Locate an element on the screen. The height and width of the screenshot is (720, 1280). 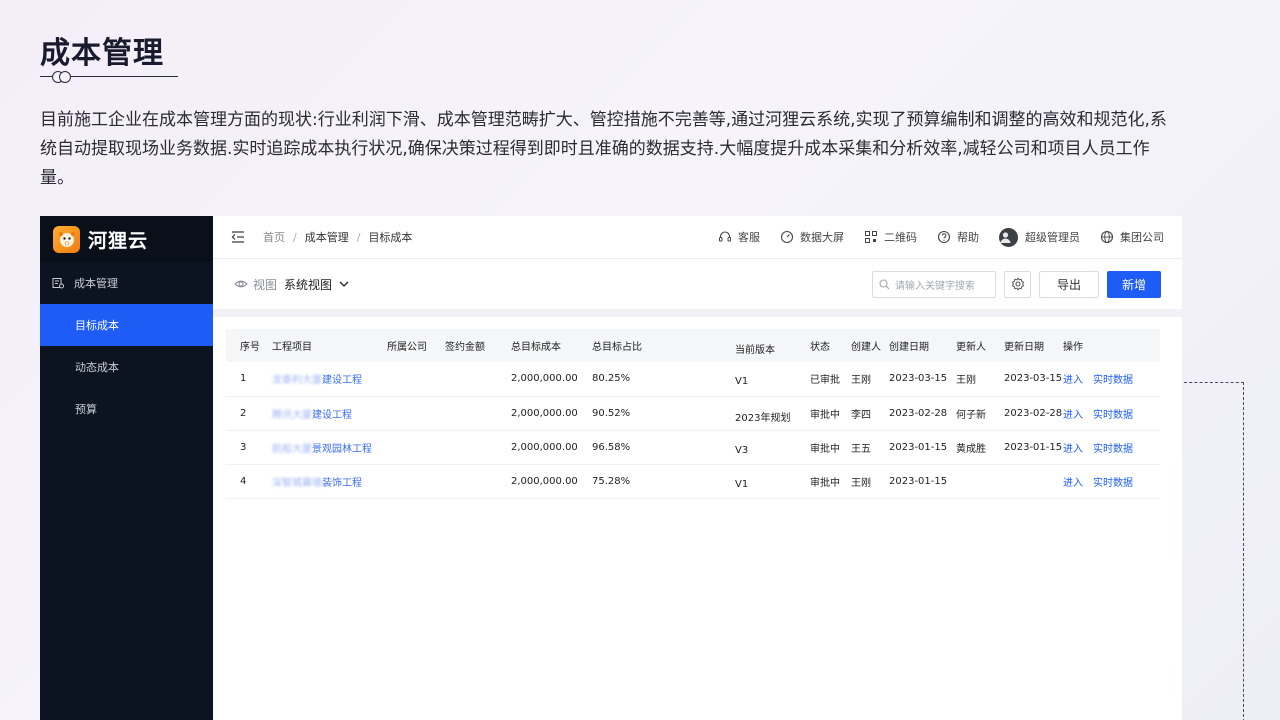
breadcrumb: 首页 / 成本管理 / 目标成本 is located at coordinates (338, 237).